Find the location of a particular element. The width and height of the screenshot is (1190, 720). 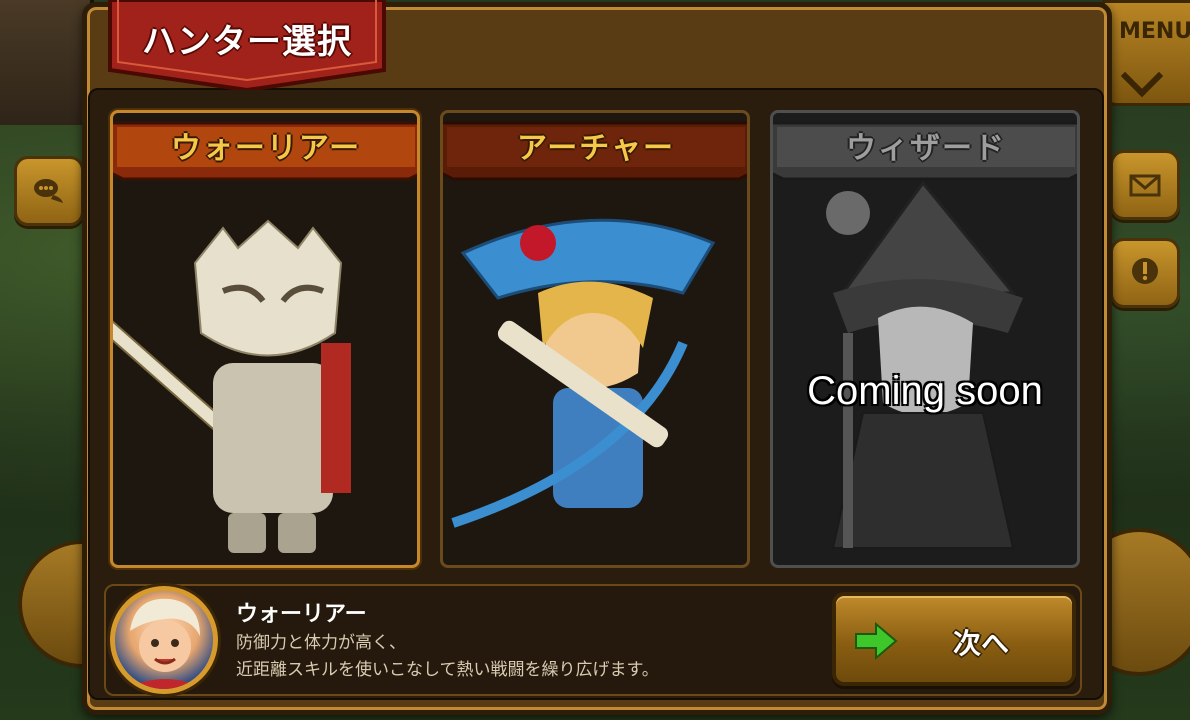

menu-label: MENU is located at coordinates (1154, 31).